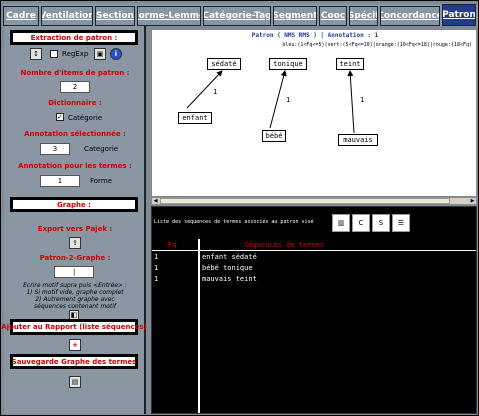  What do you see at coordinates (155, 201) in the screenshot?
I see `scroll-left-icon: ◀` at bounding box center [155, 201].